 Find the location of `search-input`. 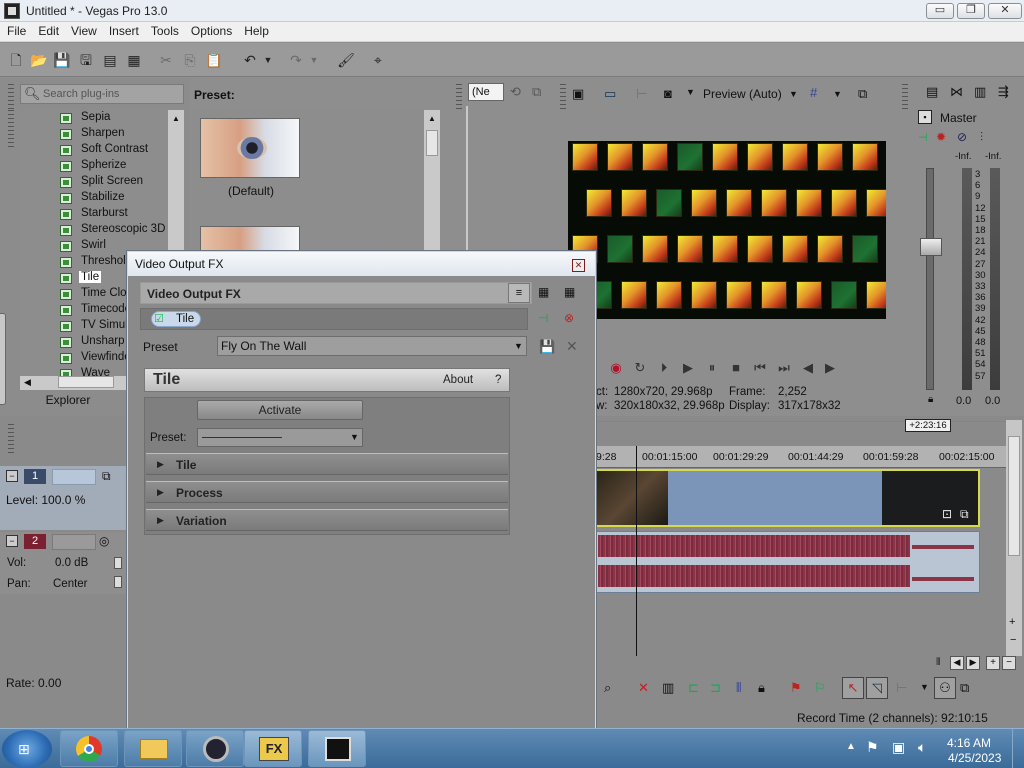

search-input is located at coordinates (112, 94).